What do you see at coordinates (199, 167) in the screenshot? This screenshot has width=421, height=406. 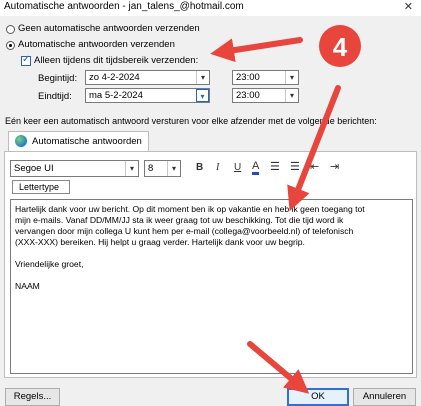 I see `bold-button: B` at bounding box center [199, 167].